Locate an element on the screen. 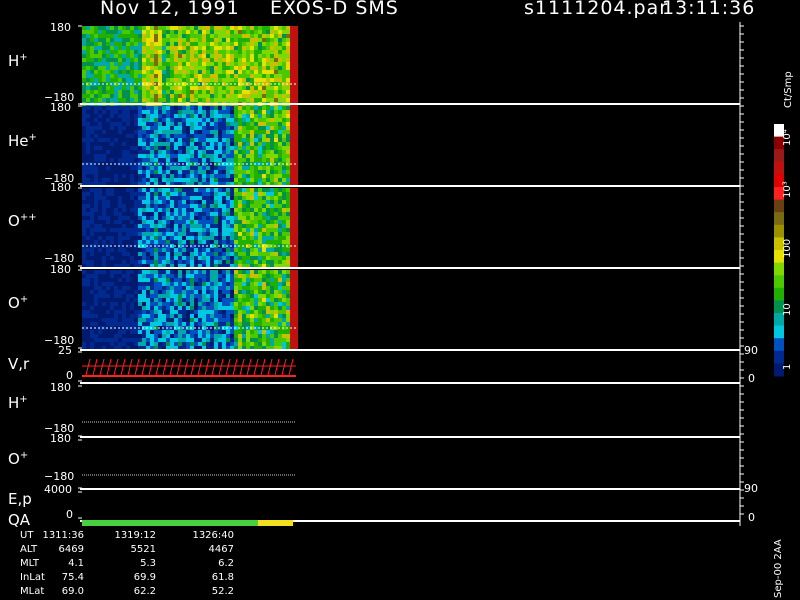 The image size is (800, 600). rtick-ep-bottom: 0 is located at coordinates (751, 517).